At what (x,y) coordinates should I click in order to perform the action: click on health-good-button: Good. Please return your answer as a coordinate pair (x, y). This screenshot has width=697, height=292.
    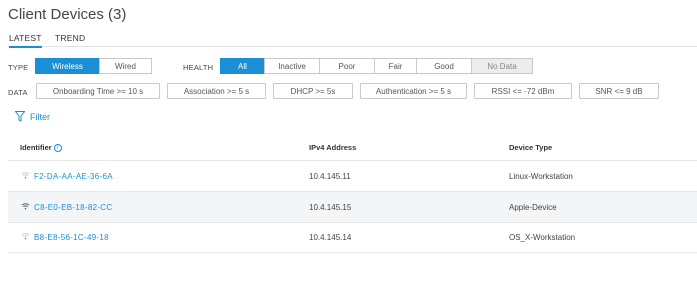
    Looking at the image, I should click on (444, 66).